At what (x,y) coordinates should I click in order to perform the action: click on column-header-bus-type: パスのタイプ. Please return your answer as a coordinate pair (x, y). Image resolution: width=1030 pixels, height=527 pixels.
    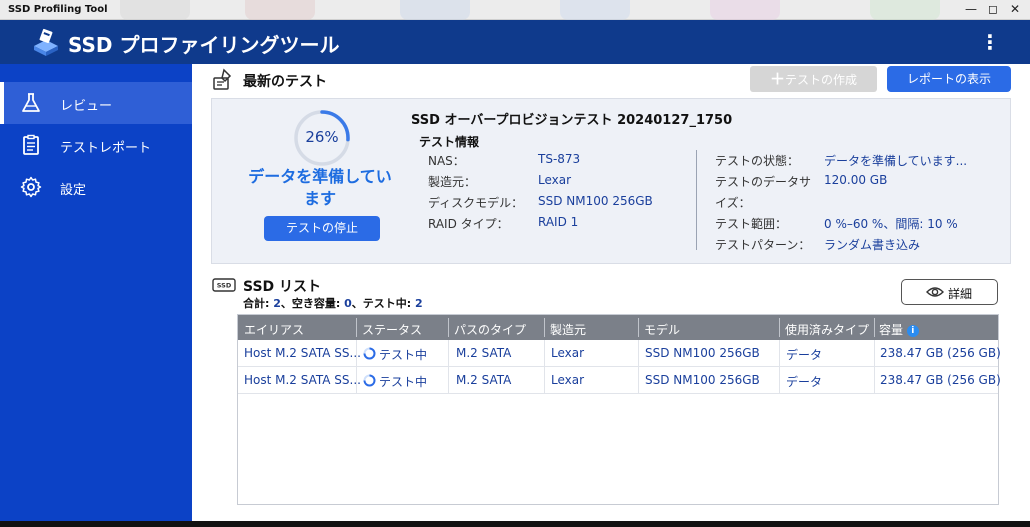
    Looking at the image, I should click on (490, 329).